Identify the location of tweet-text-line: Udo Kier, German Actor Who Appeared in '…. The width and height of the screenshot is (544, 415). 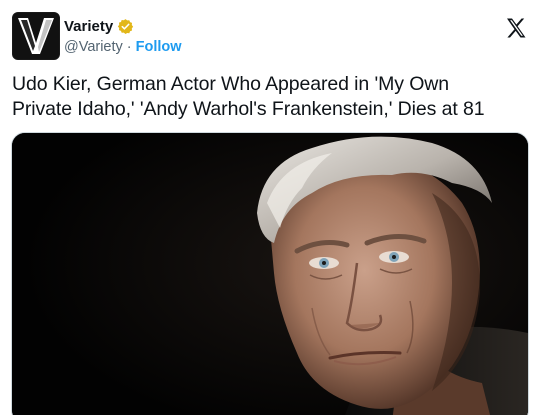
(230, 84).